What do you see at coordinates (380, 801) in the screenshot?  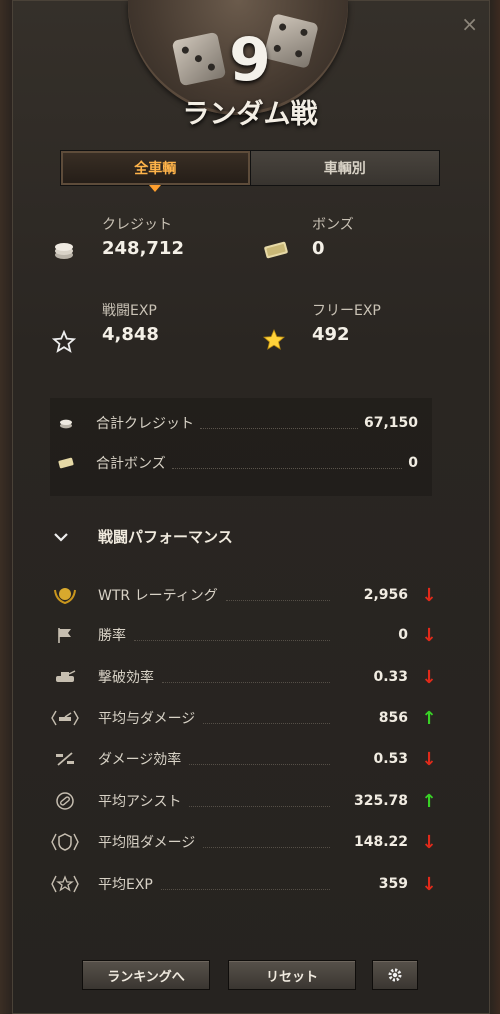 I see `perf-value: 325.78` at bounding box center [380, 801].